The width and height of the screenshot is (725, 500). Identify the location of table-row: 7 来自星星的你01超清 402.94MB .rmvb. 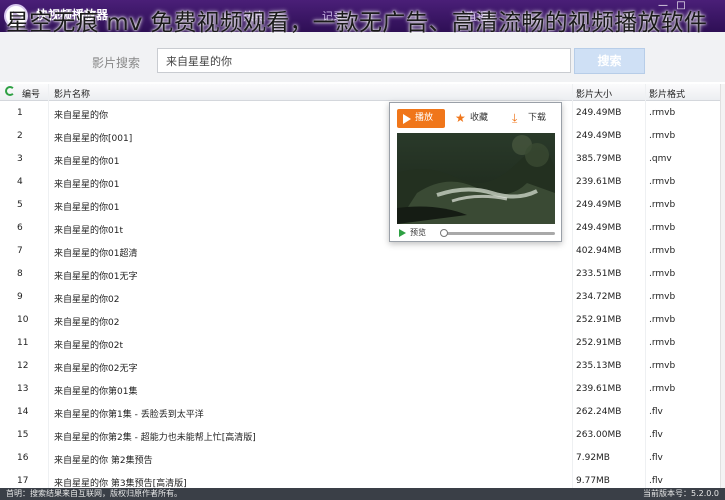
(360, 250).